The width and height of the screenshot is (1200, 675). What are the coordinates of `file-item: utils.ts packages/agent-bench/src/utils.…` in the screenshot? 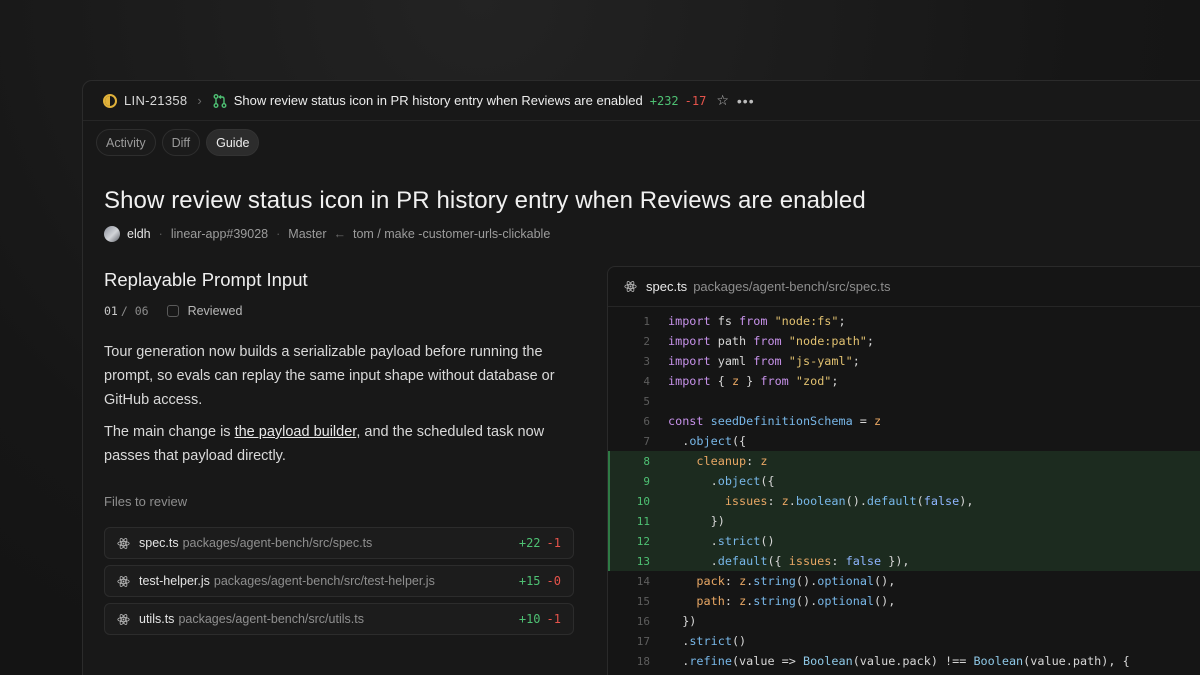 It's located at (339, 619).